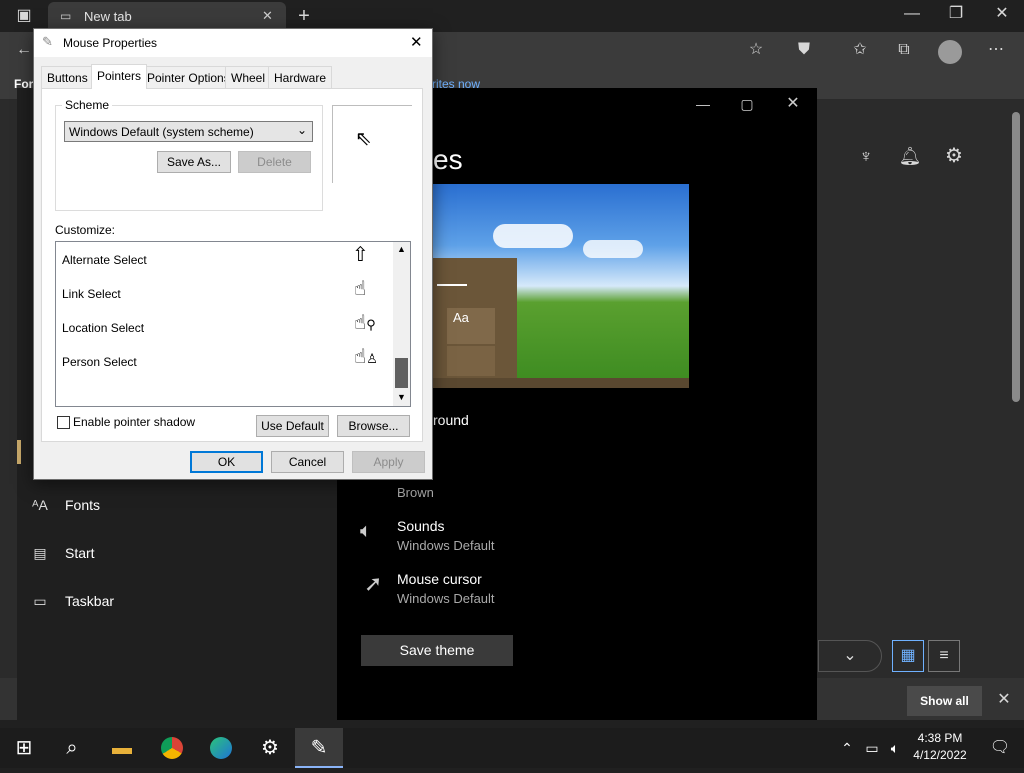 Image resolution: width=1024 pixels, height=773 pixels. I want to click on settings-close-icon: ✕, so click(793, 104).